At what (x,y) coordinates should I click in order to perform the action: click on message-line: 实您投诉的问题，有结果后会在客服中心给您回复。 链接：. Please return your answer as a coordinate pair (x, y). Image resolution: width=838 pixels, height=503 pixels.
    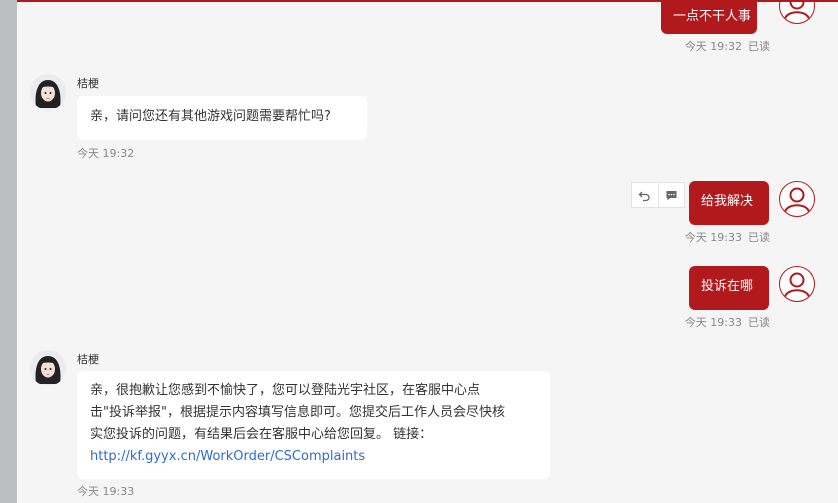
    Looking at the image, I should click on (261, 434).